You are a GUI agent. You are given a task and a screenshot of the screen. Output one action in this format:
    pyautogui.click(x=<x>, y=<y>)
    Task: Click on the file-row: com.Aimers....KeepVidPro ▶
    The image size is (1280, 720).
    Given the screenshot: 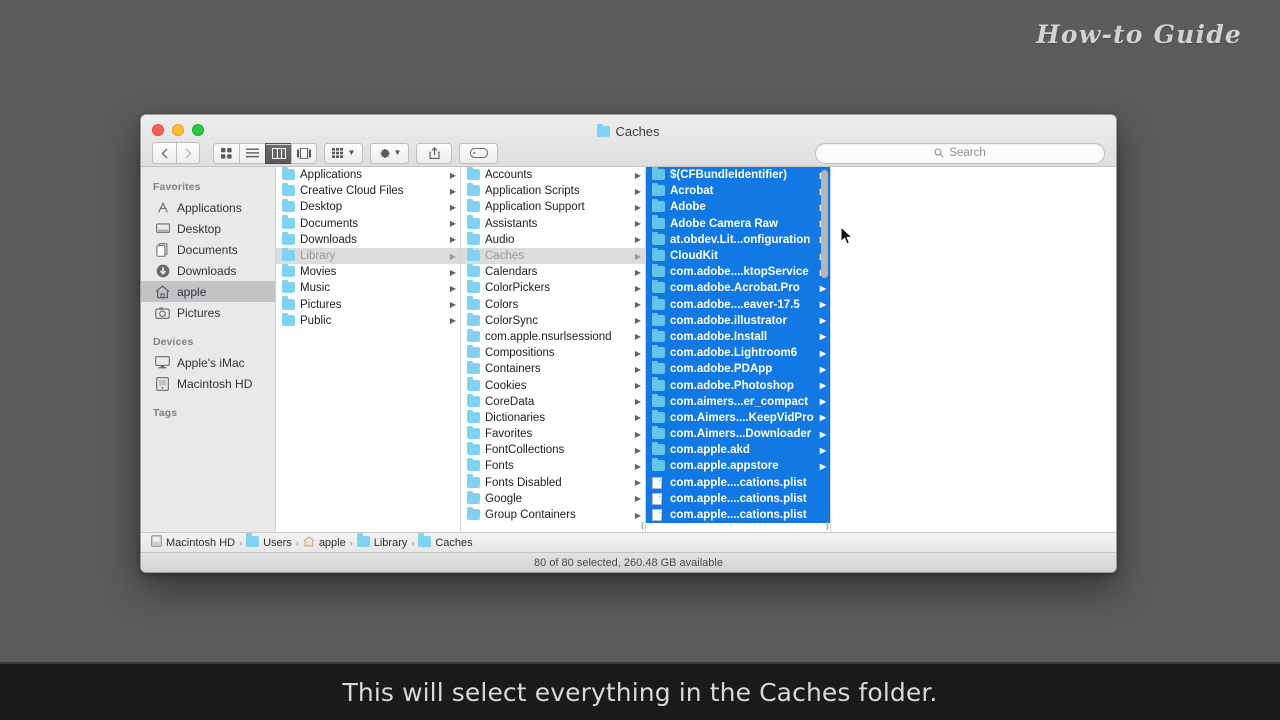 What is the action you would take?
    pyautogui.click(x=738, y=417)
    